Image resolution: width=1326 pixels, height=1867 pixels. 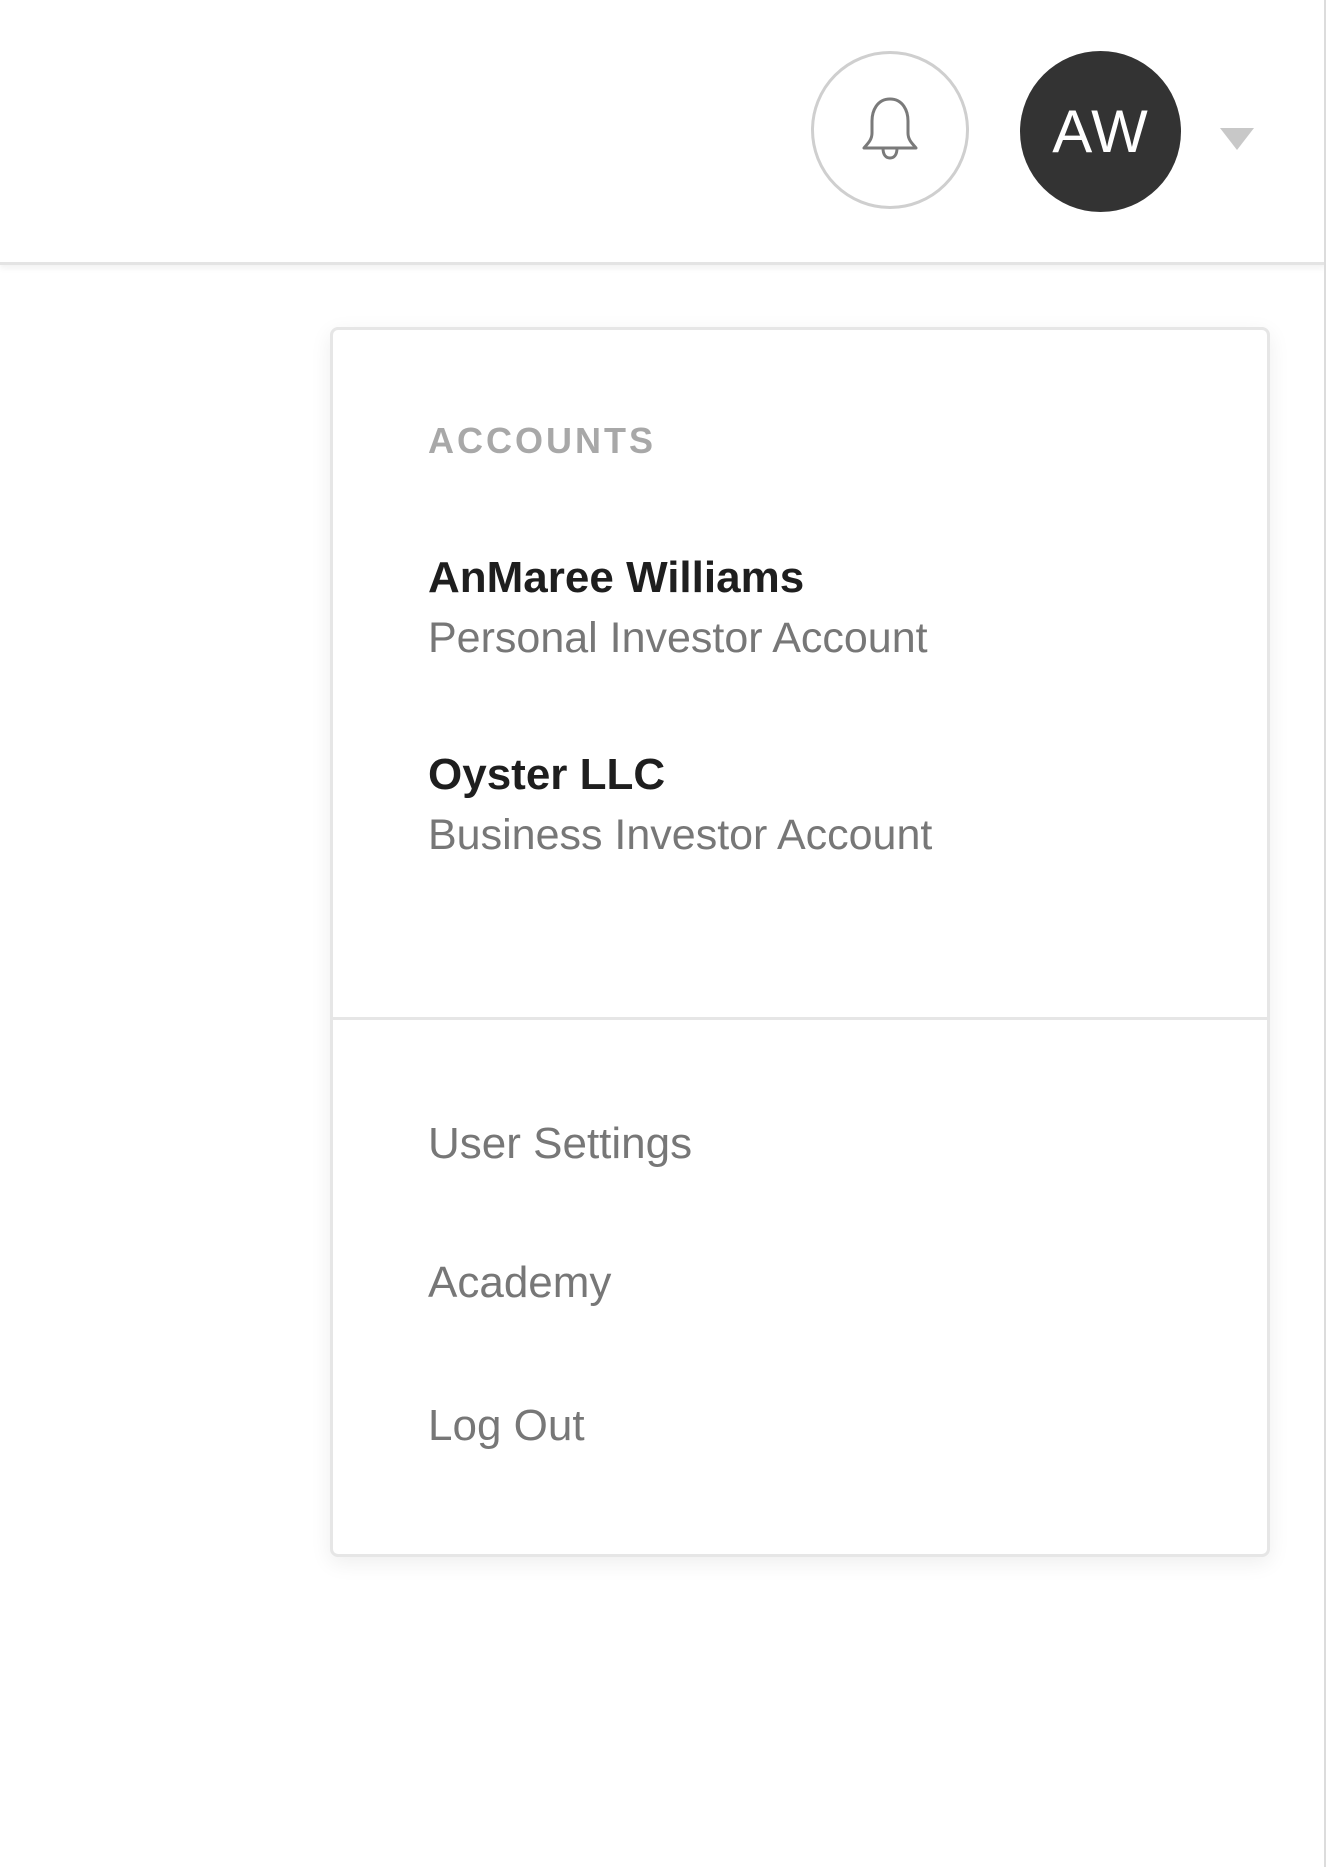 What do you see at coordinates (506, 1426) in the screenshot?
I see `log-out-link: Log Out` at bounding box center [506, 1426].